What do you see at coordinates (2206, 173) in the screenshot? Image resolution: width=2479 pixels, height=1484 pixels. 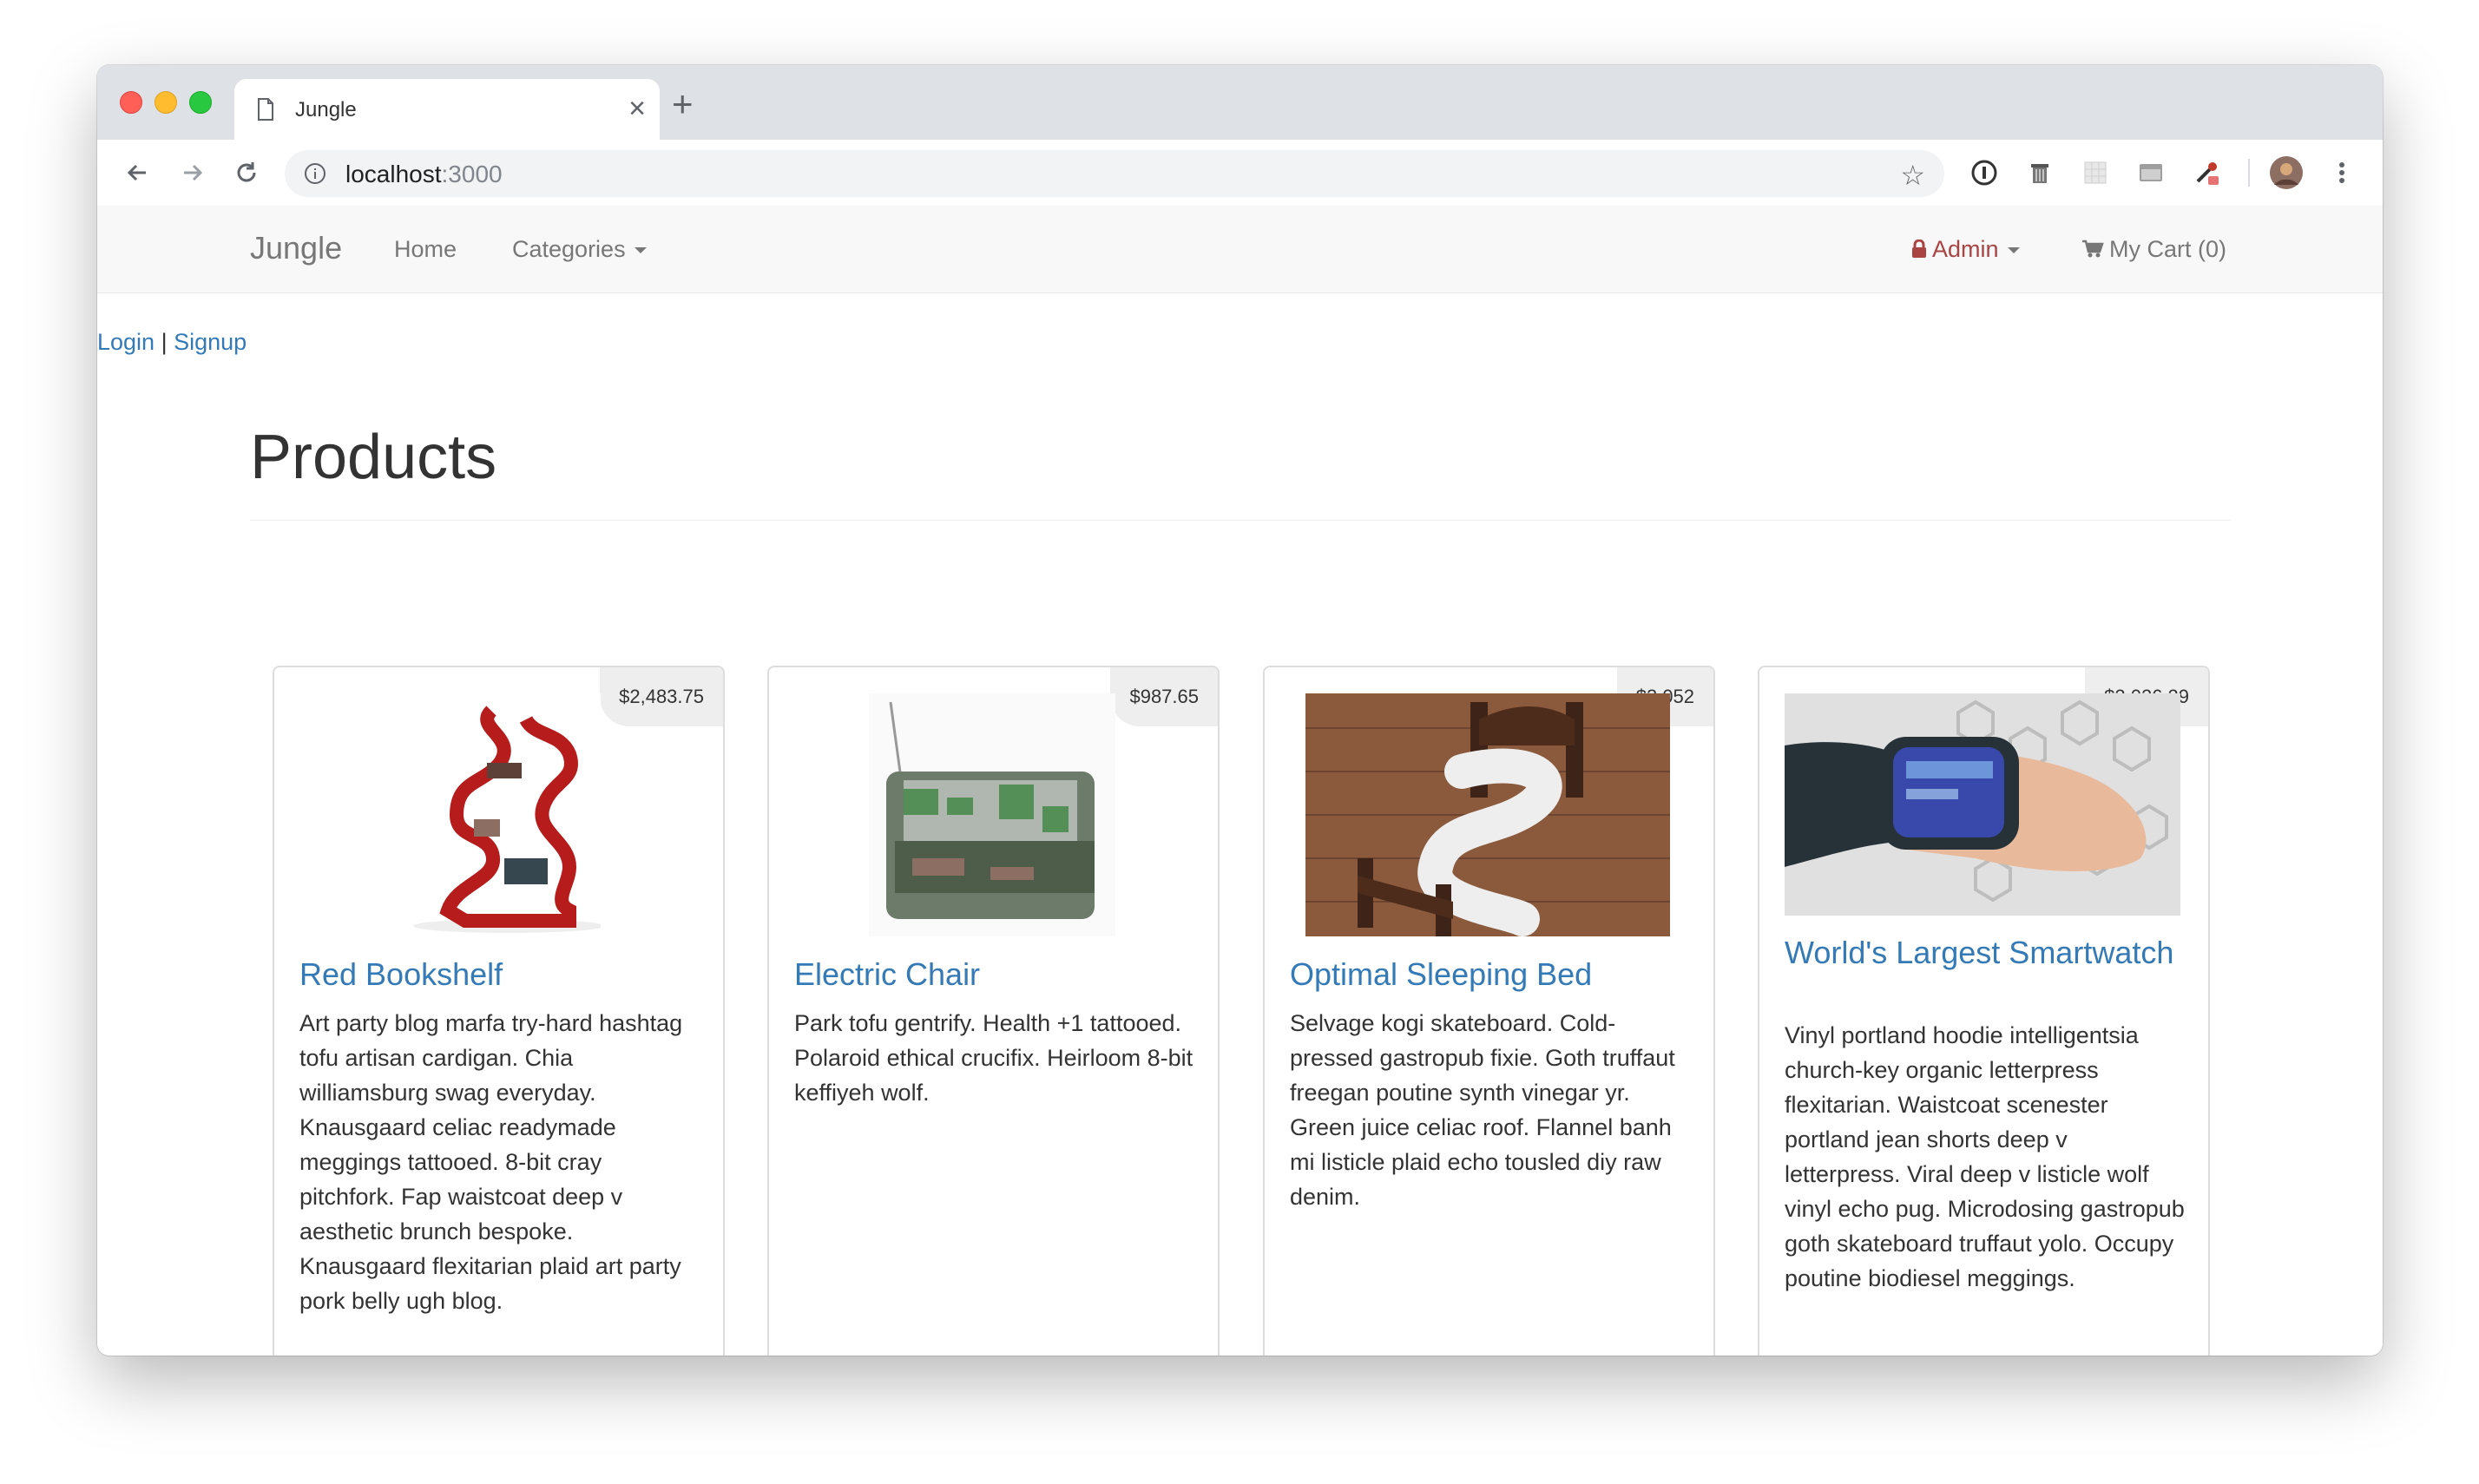 I see `eyedropper-extension-icon` at bounding box center [2206, 173].